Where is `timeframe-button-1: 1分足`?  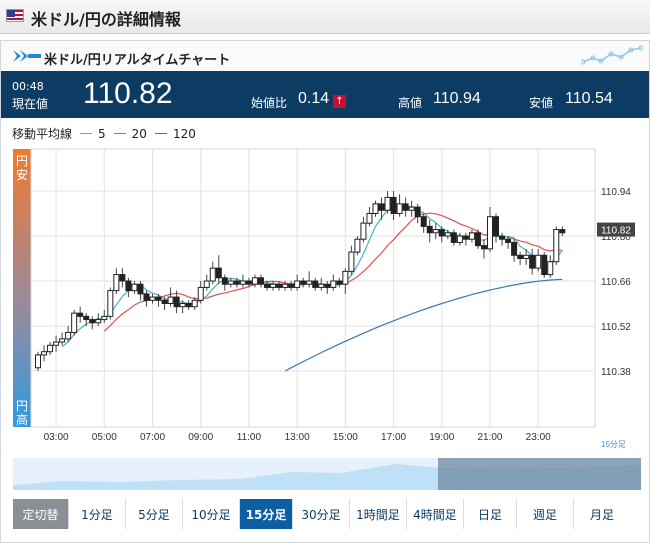 timeframe-button-1: 1分足 is located at coordinates (97, 514).